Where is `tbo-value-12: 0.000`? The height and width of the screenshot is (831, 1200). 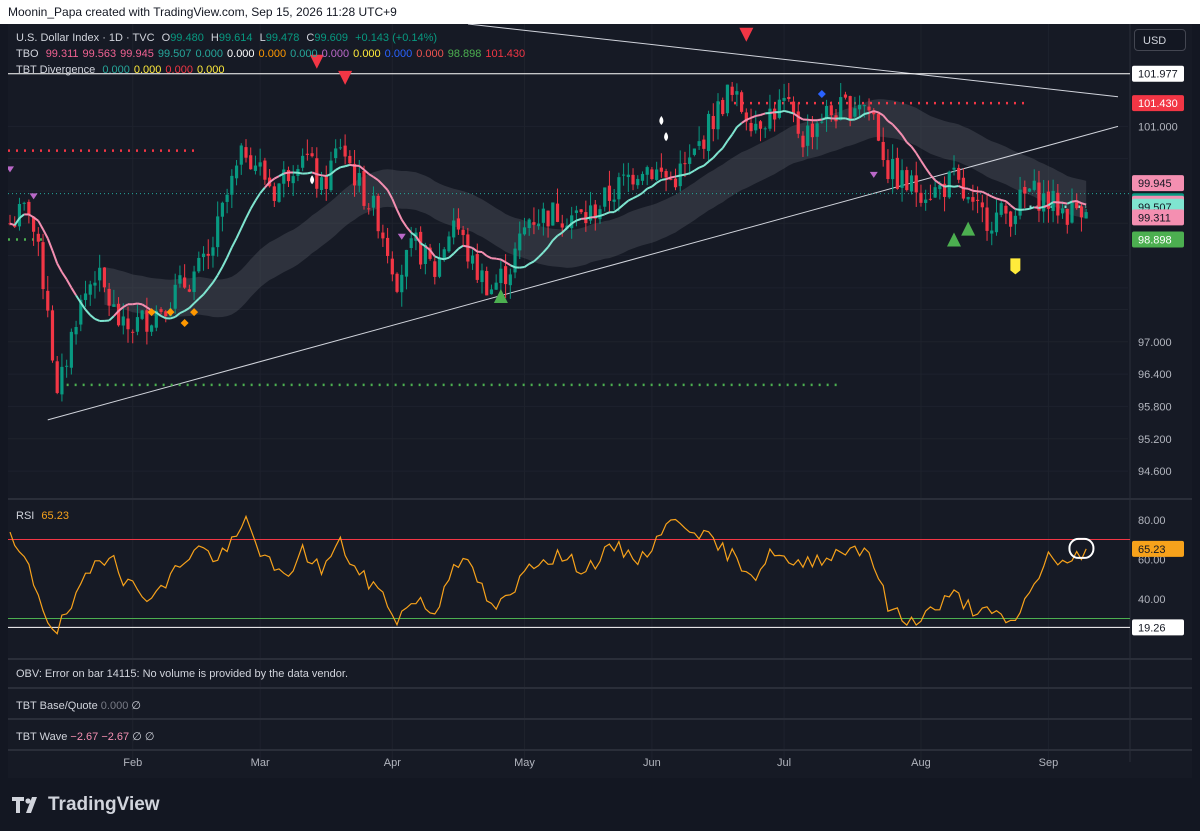 tbo-value-12: 0.000 is located at coordinates (430, 54).